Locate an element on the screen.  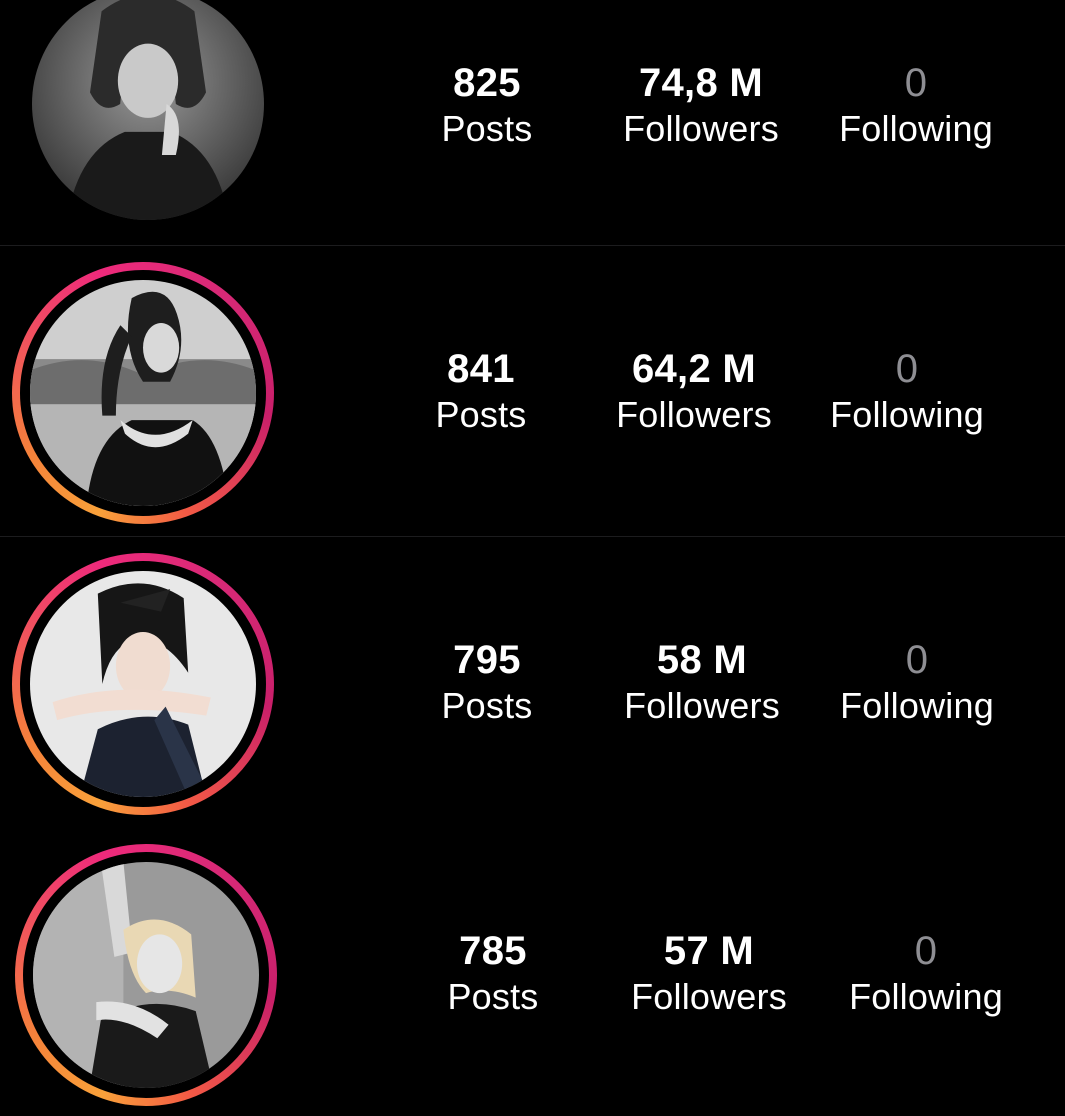
posts-count: 785 is located at coordinates (493, 951).